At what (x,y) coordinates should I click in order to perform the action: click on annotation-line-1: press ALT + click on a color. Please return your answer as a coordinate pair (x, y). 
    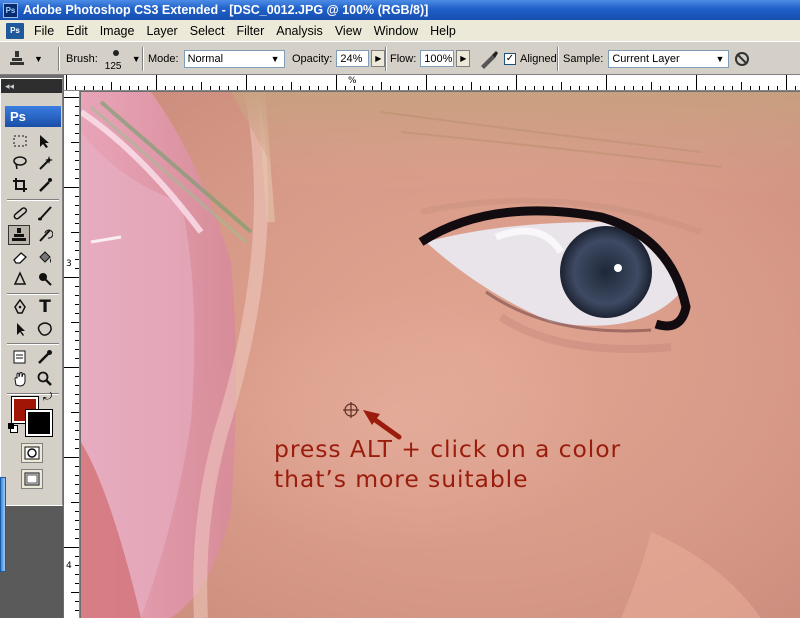
    Looking at the image, I should click on (448, 449).